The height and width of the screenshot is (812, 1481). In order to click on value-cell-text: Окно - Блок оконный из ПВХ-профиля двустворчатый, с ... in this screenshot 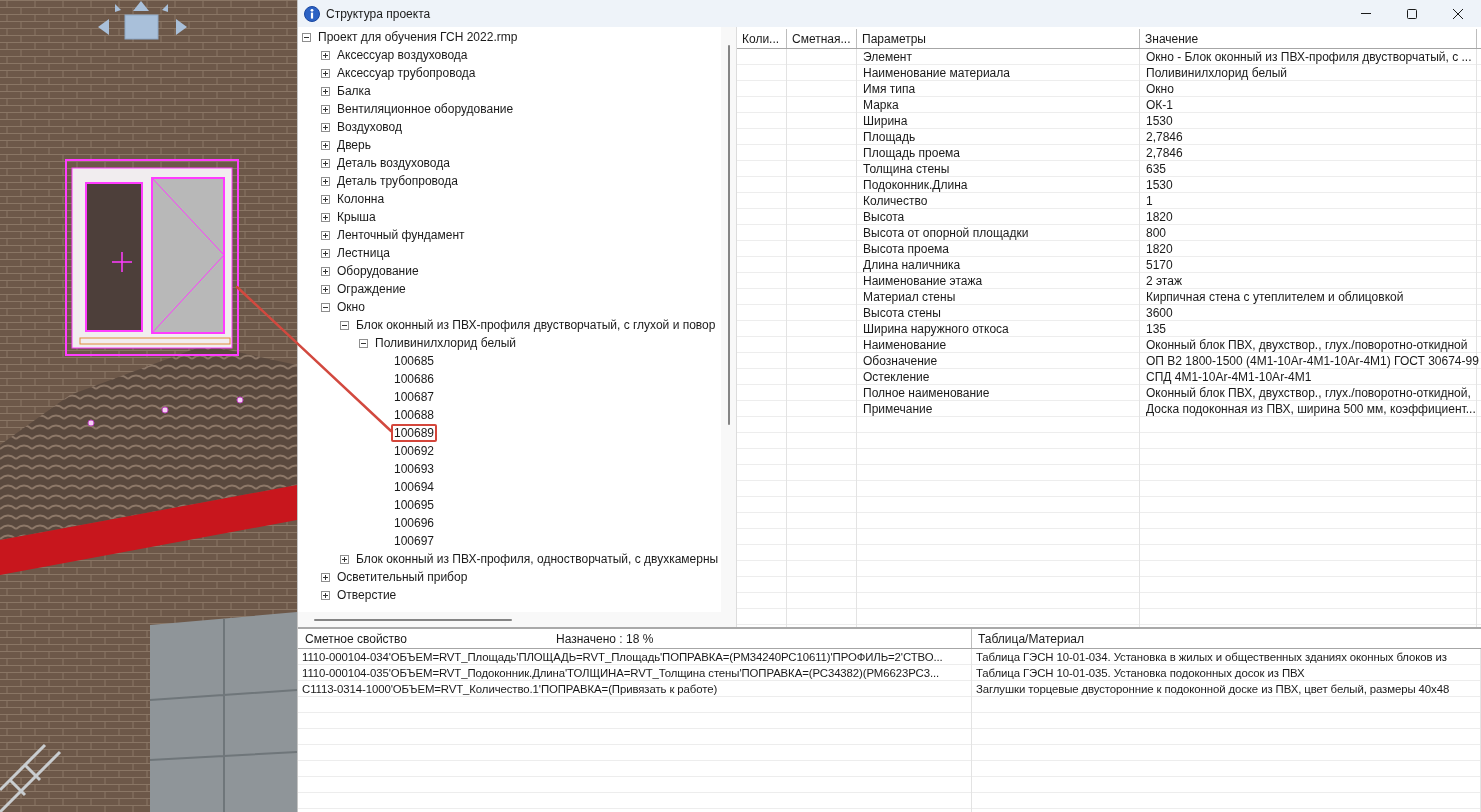, I will do `click(1309, 57)`.